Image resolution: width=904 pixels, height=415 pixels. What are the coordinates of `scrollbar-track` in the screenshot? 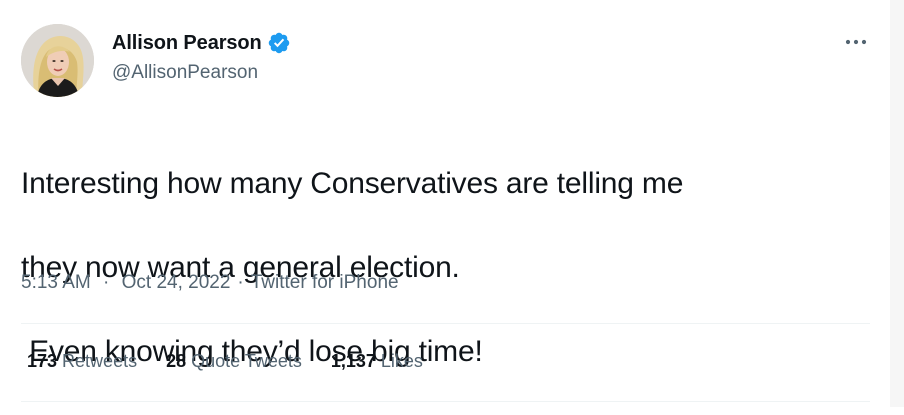 It's located at (897, 203).